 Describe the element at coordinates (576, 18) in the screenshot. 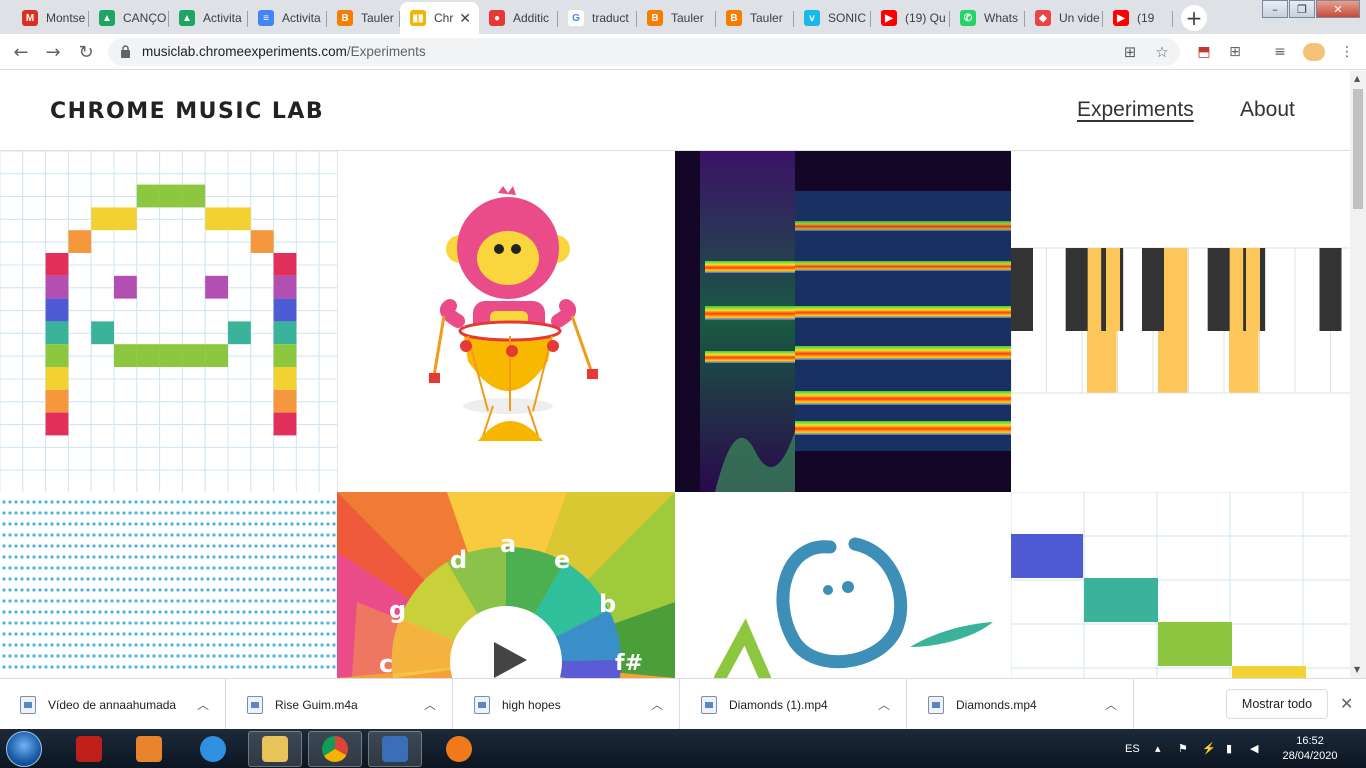

I see `google-icon: G` at that location.